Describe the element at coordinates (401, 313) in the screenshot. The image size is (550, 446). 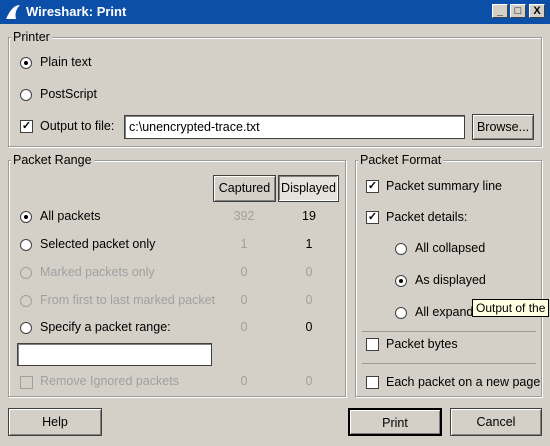
I see `all-expanded-radio` at that location.